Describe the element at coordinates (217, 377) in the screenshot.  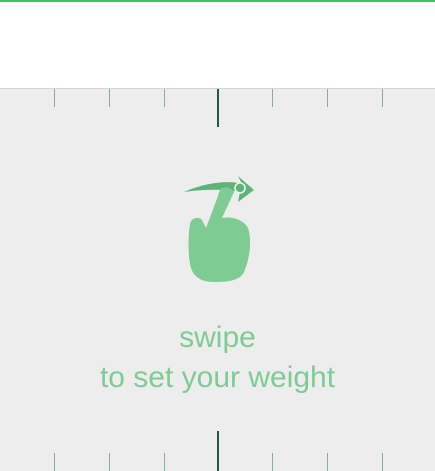
I see `swipe-hint-subtitle: to set your weight` at that location.